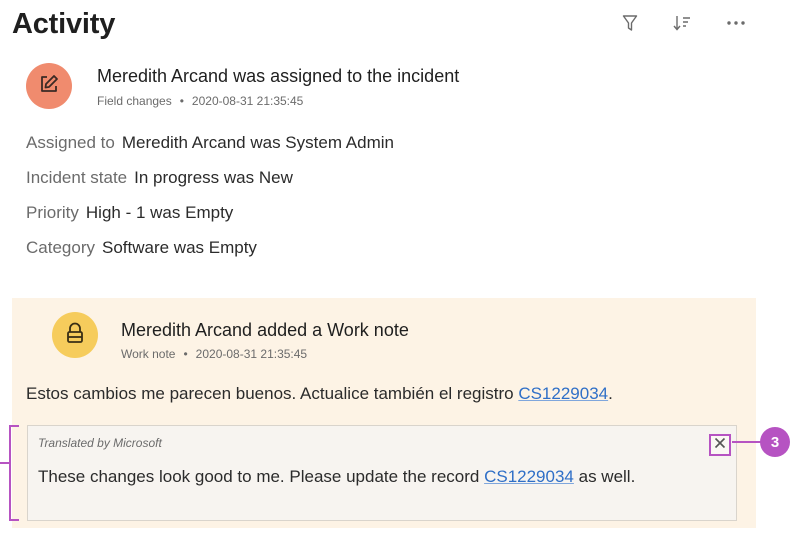  I want to click on field-change-avatar, so click(49, 86).